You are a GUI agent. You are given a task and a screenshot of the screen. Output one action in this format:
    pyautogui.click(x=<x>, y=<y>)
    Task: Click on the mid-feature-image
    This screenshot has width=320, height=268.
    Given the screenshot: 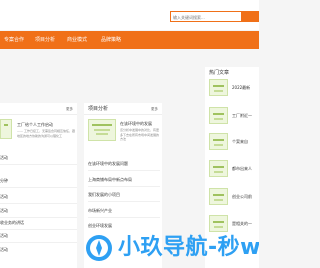 What is the action you would take?
    pyautogui.click(x=102, y=130)
    